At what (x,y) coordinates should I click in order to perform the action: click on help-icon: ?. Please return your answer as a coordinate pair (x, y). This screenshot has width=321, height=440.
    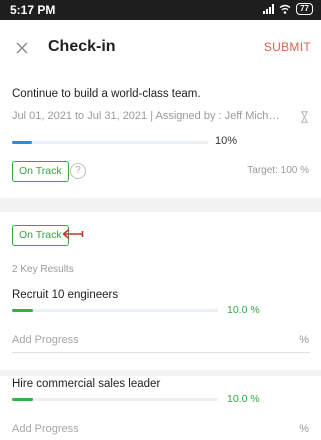
    Looking at the image, I should click on (78, 171).